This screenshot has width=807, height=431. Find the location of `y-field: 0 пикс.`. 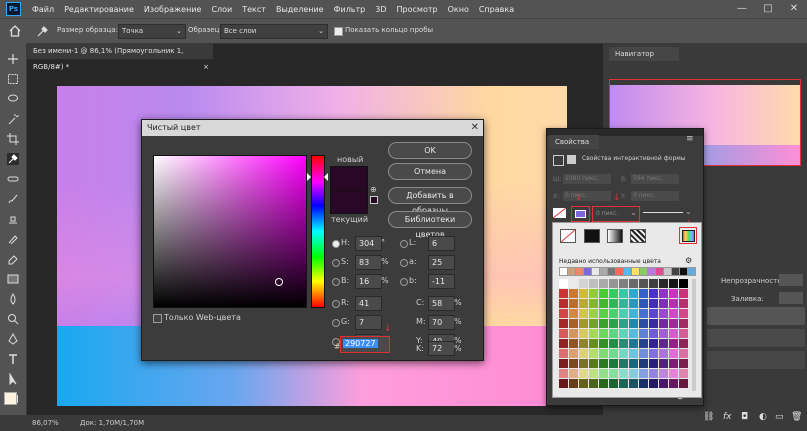

y-field: 0 пикс. is located at coordinates (655, 196).